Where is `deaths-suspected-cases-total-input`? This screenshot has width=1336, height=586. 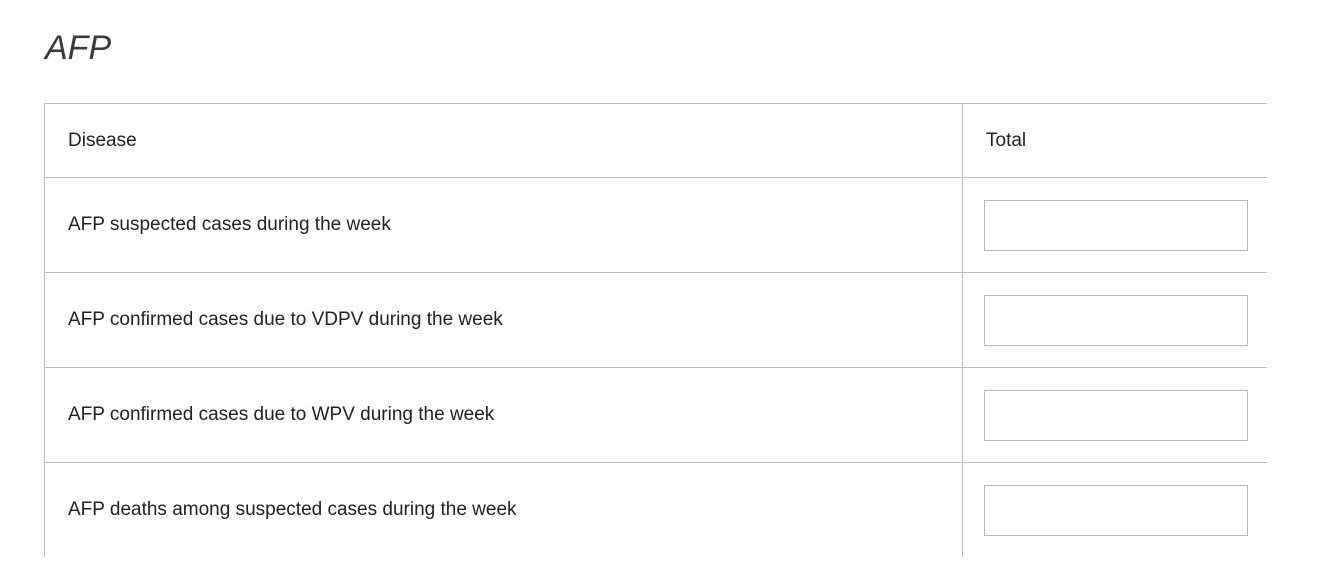 deaths-suspected-cases-total-input is located at coordinates (1116, 510).